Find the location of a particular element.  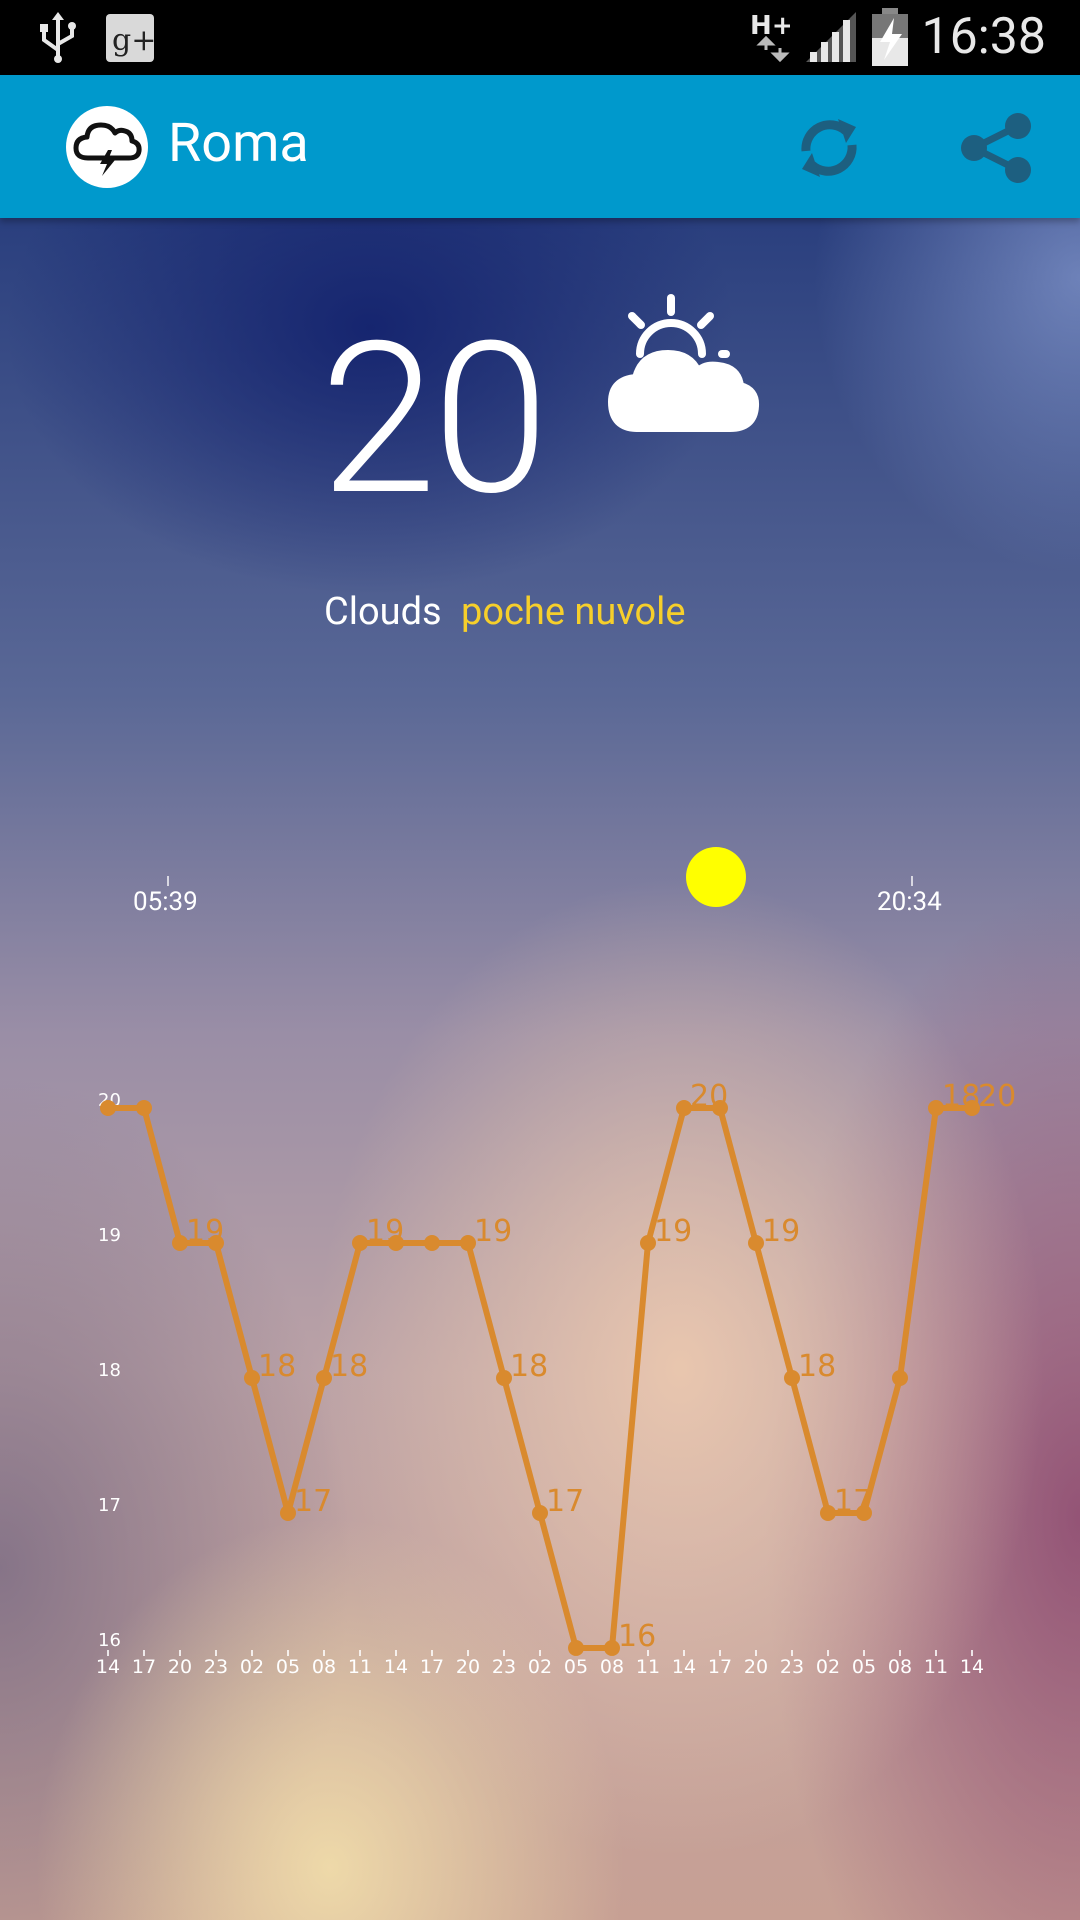

share-icon is located at coordinates (996, 148).